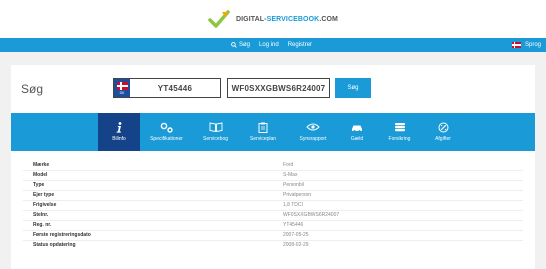  What do you see at coordinates (219, 19) in the screenshot?
I see `logo-checkmark-icon` at bounding box center [219, 19].